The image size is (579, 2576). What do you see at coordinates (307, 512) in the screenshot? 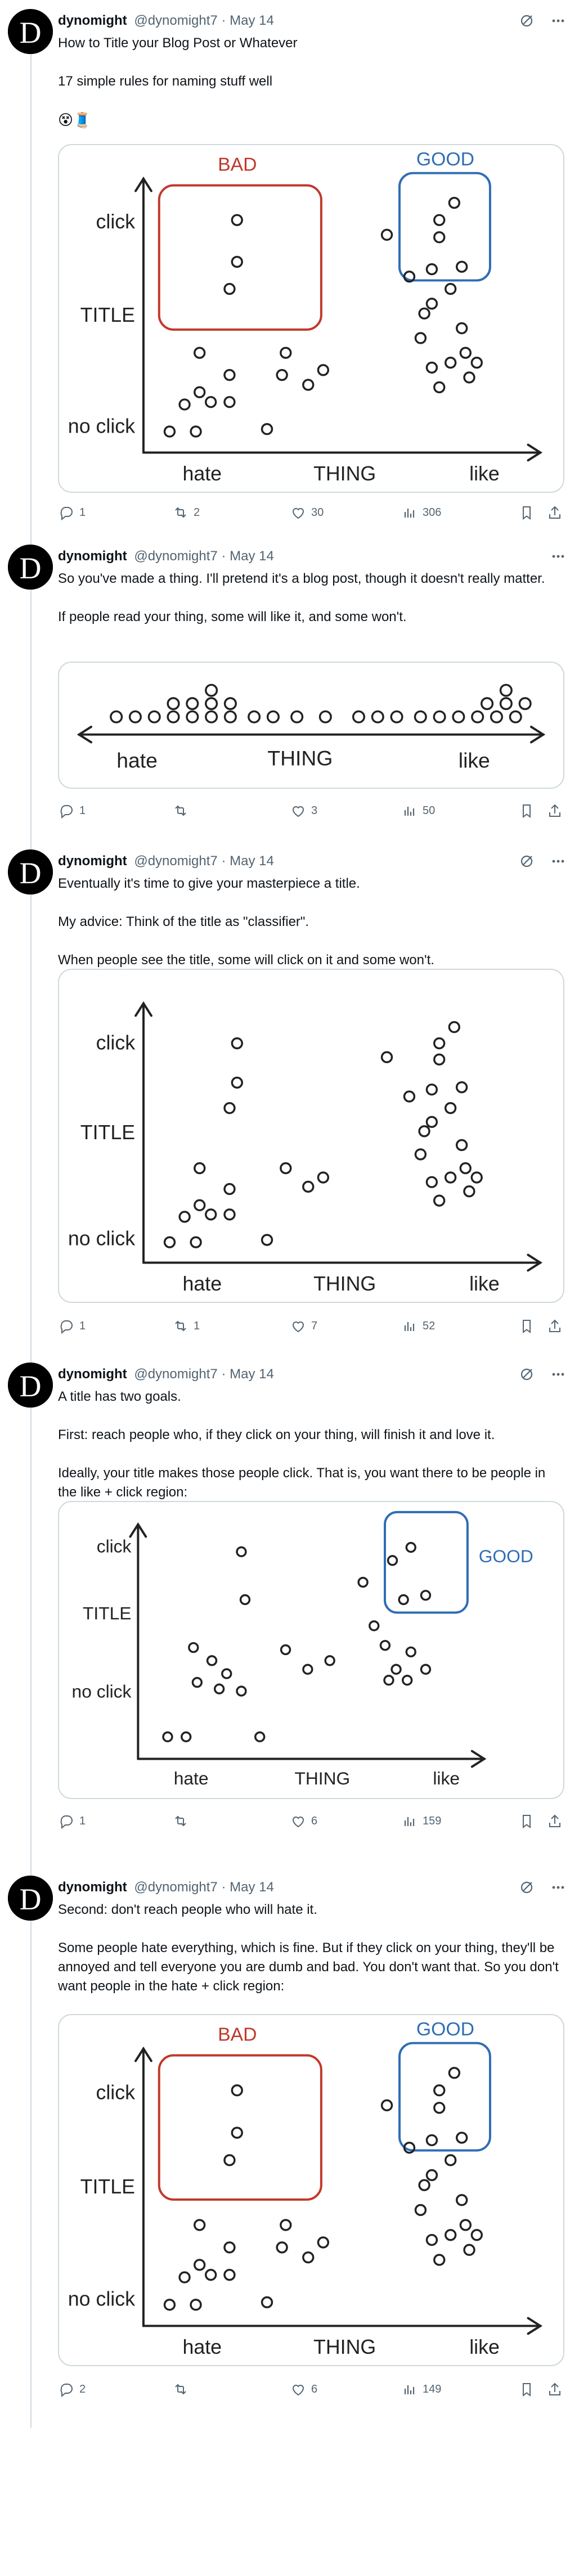
I see `like-button: 30` at bounding box center [307, 512].